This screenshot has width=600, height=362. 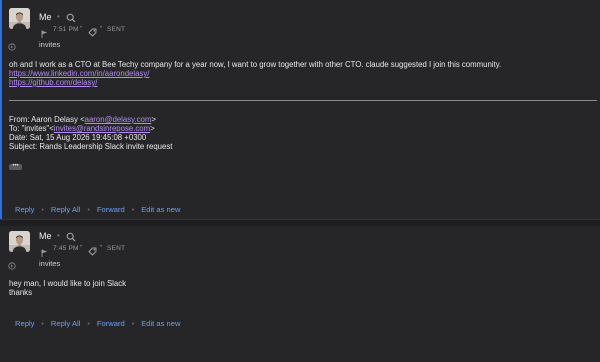 I want to click on quoted-date: Date: Sat, 15 Aug 2026 19:45:08 +0300, so click(x=78, y=137).